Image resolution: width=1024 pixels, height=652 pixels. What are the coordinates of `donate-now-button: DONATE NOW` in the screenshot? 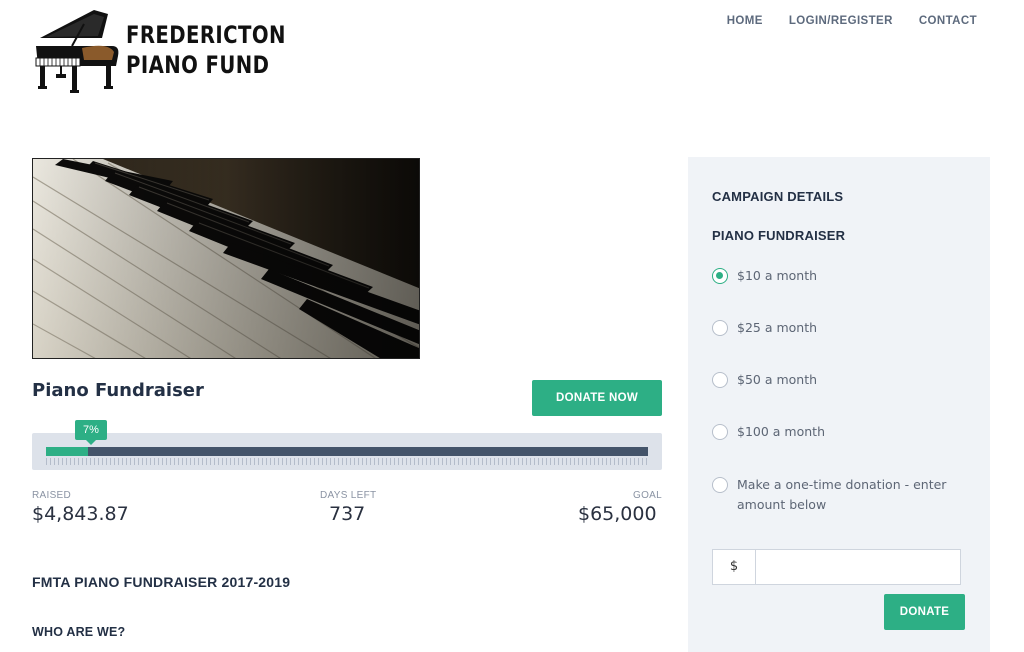 It's located at (597, 398).